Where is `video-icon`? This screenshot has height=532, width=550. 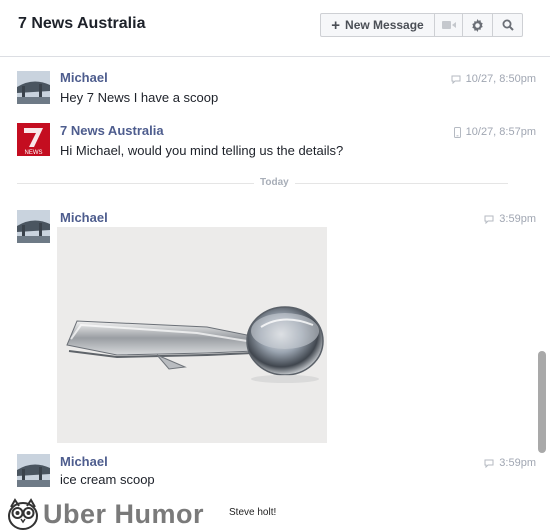
video-icon is located at coordinates (448, 25).